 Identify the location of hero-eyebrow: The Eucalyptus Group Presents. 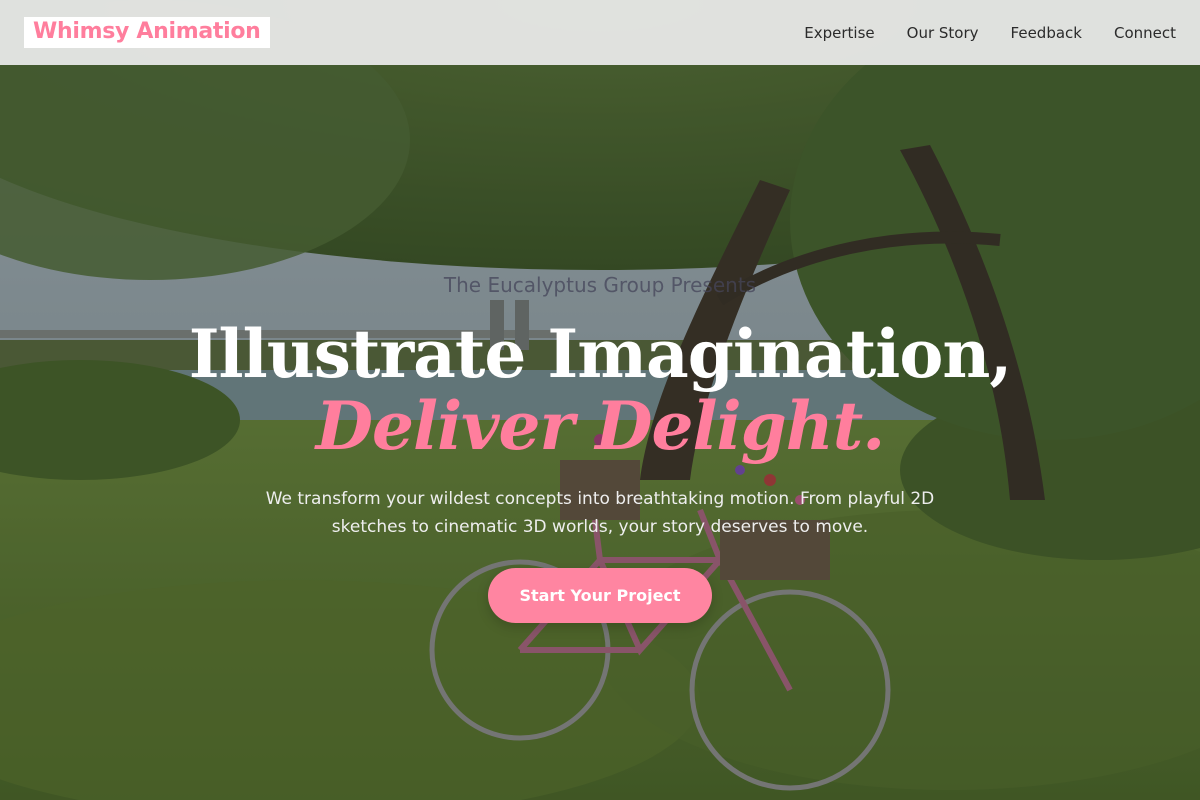
(600, 285).